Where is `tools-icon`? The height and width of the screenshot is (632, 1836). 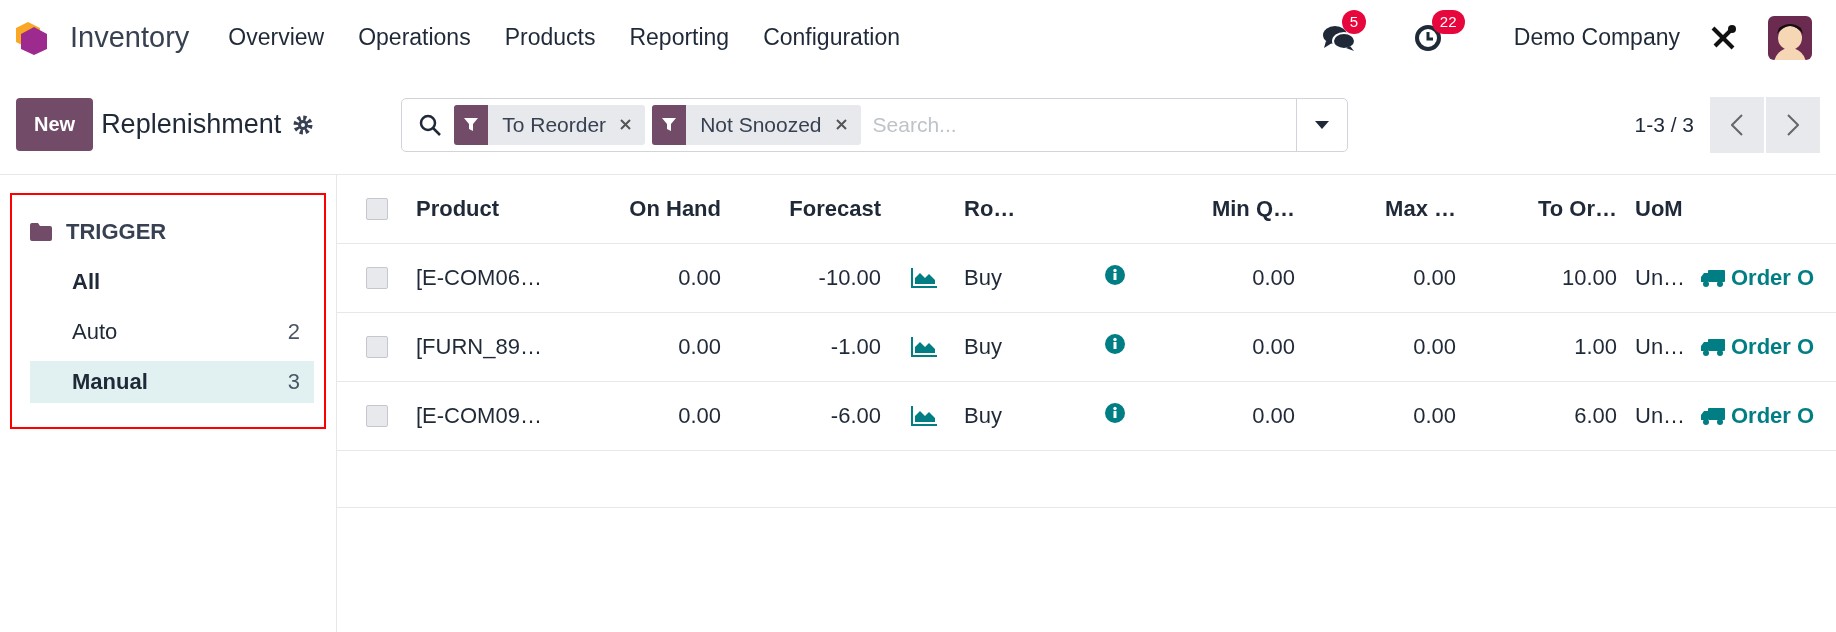
tools-icon is located at coordinates (1723, 37).